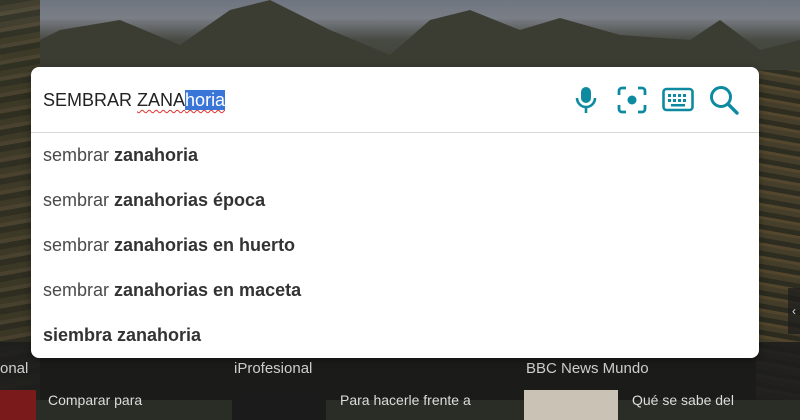 Image resolution: width=800 pixels, height=420 pixels. What do you see at coordinates (405, 400) in the screenshot?
I see `news-headline: Para hacerle frente a` at bounding box center [405, 400].